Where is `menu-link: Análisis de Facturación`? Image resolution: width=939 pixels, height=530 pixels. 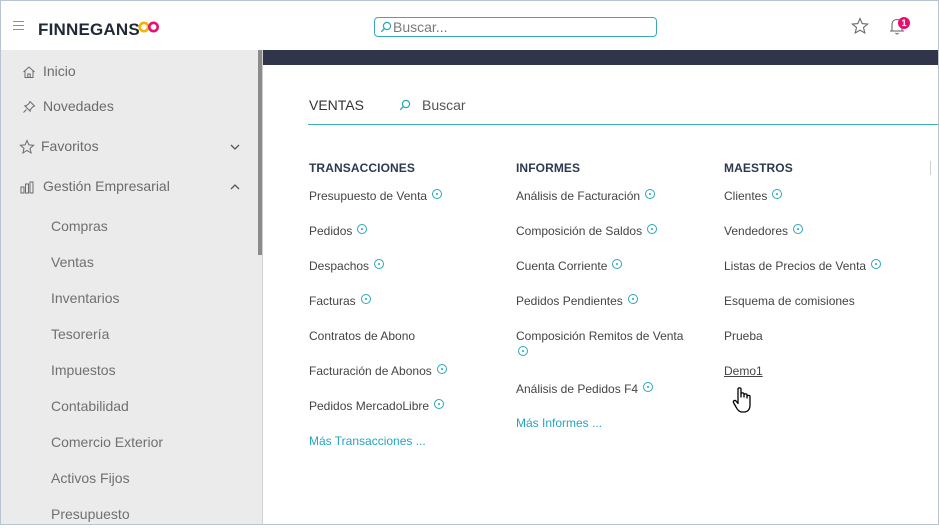 menu-link: Análisis de Facturación is located at coordinates (586, 196).